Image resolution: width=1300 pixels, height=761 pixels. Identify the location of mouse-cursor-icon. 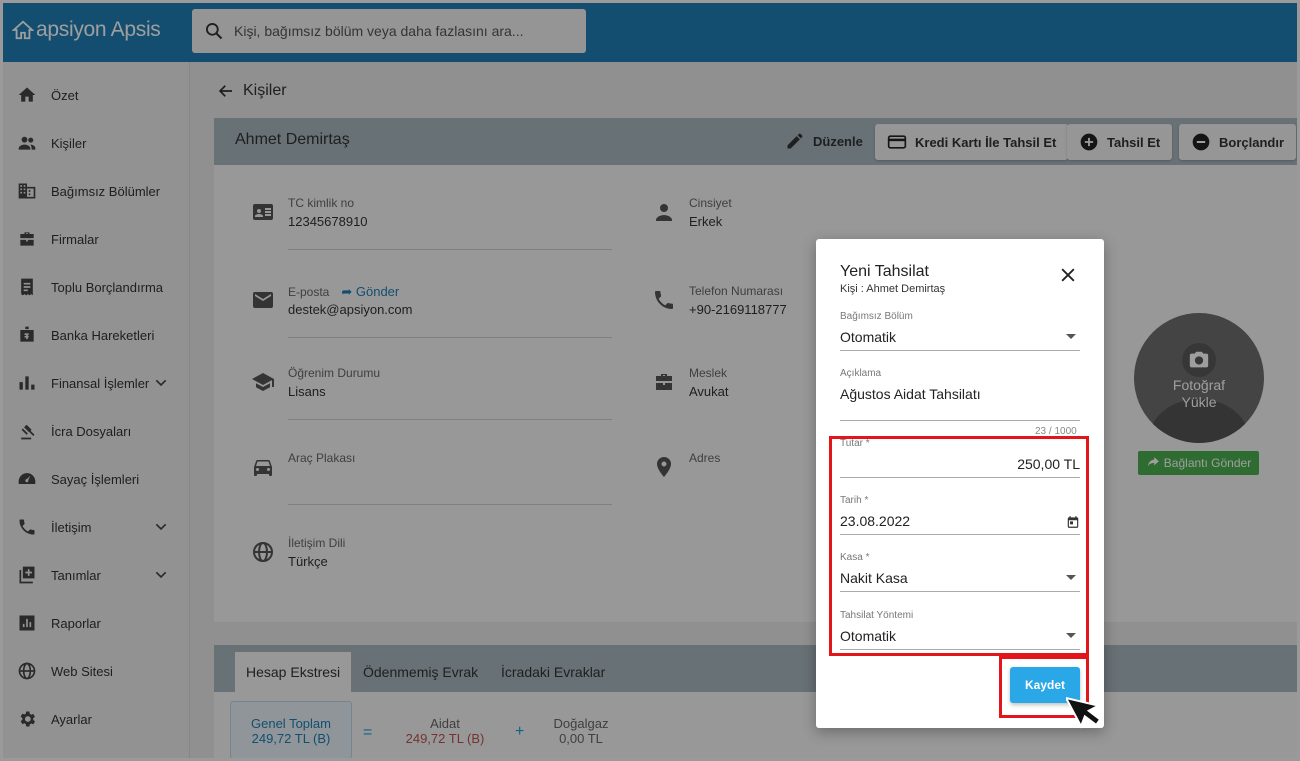
(1084, 712).